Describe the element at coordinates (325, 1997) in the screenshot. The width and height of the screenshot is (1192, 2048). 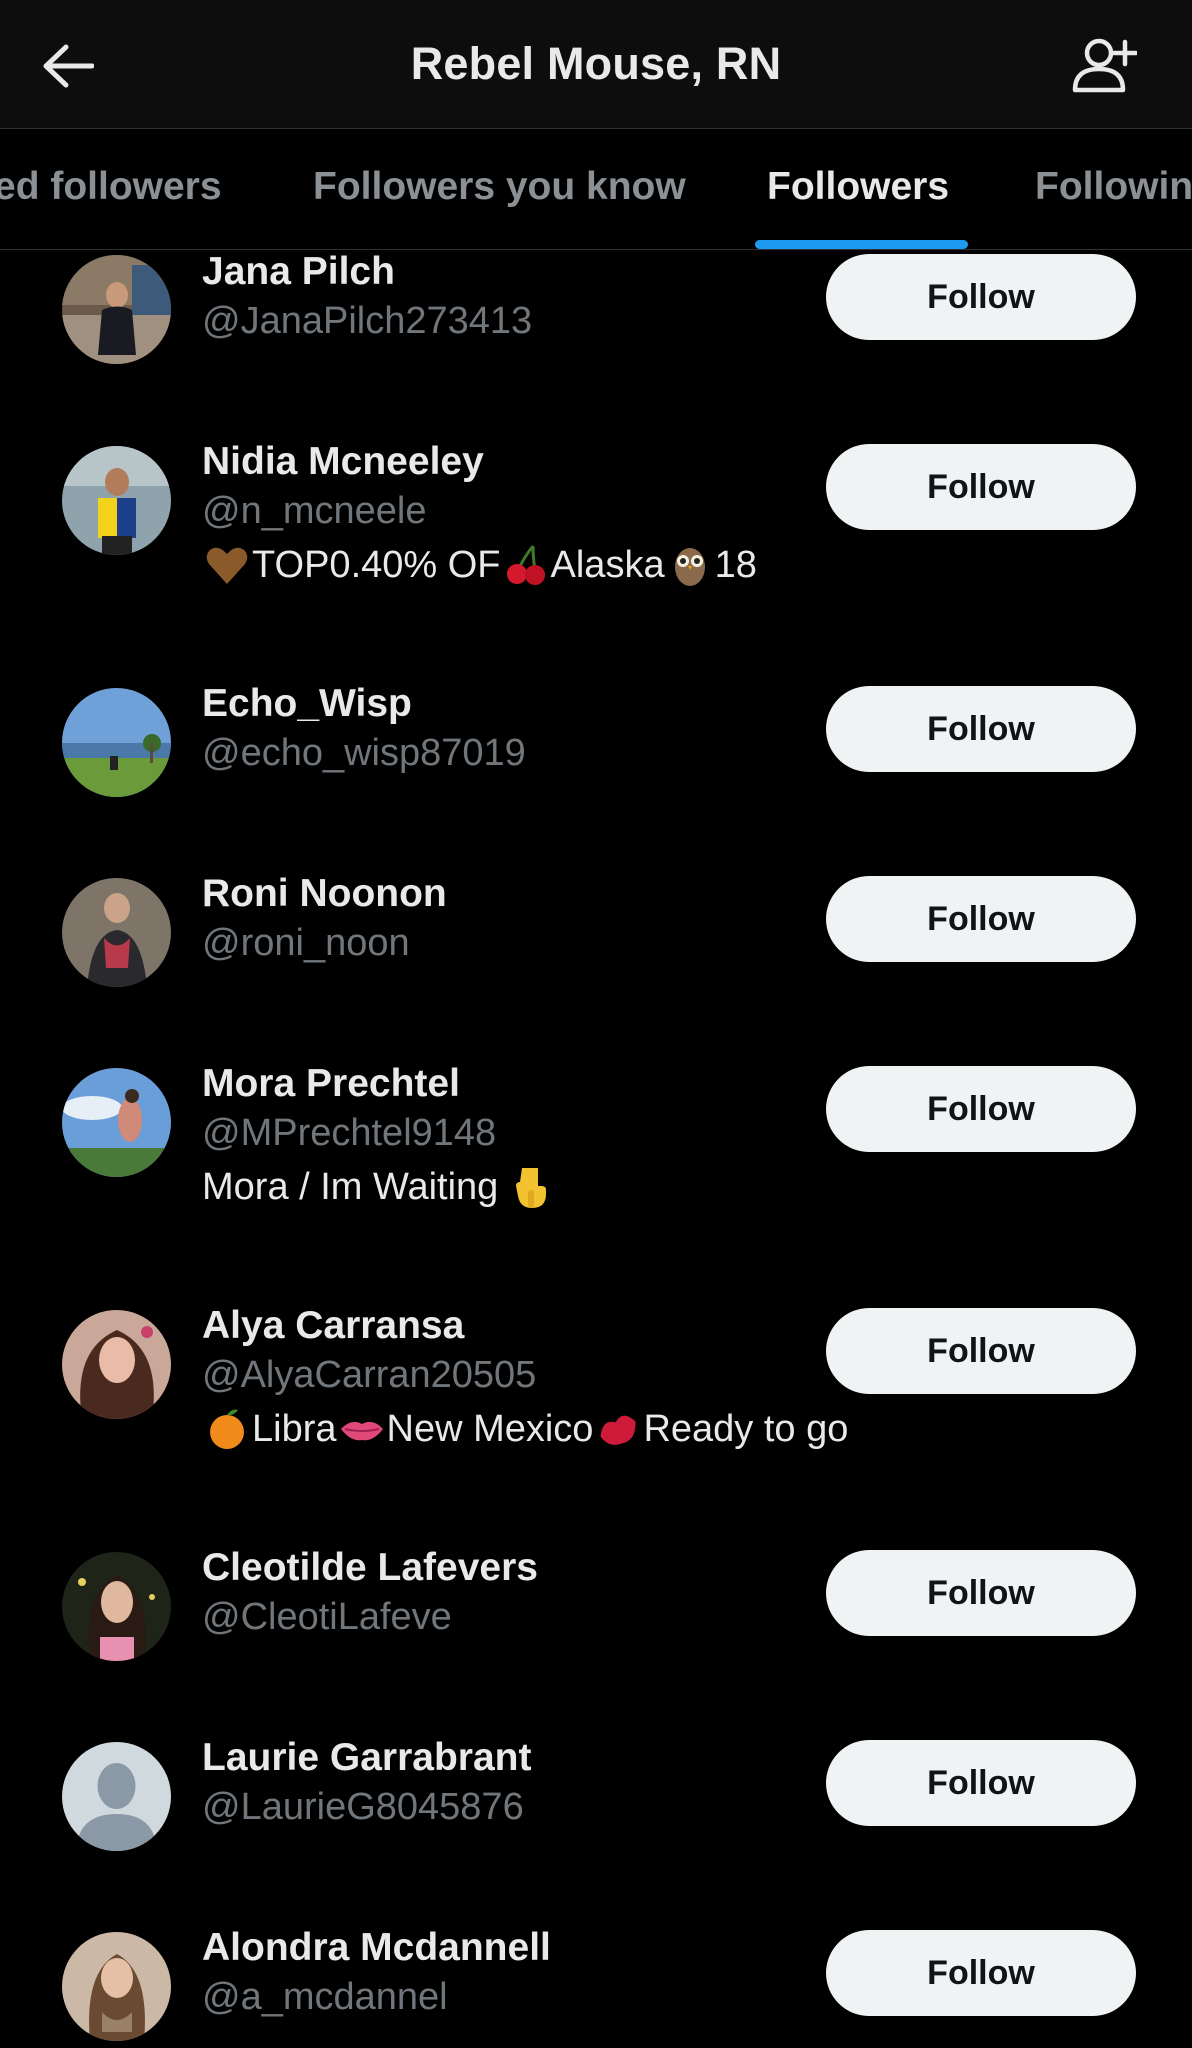
I see `user-handle: @a_mcdannel` at that location.